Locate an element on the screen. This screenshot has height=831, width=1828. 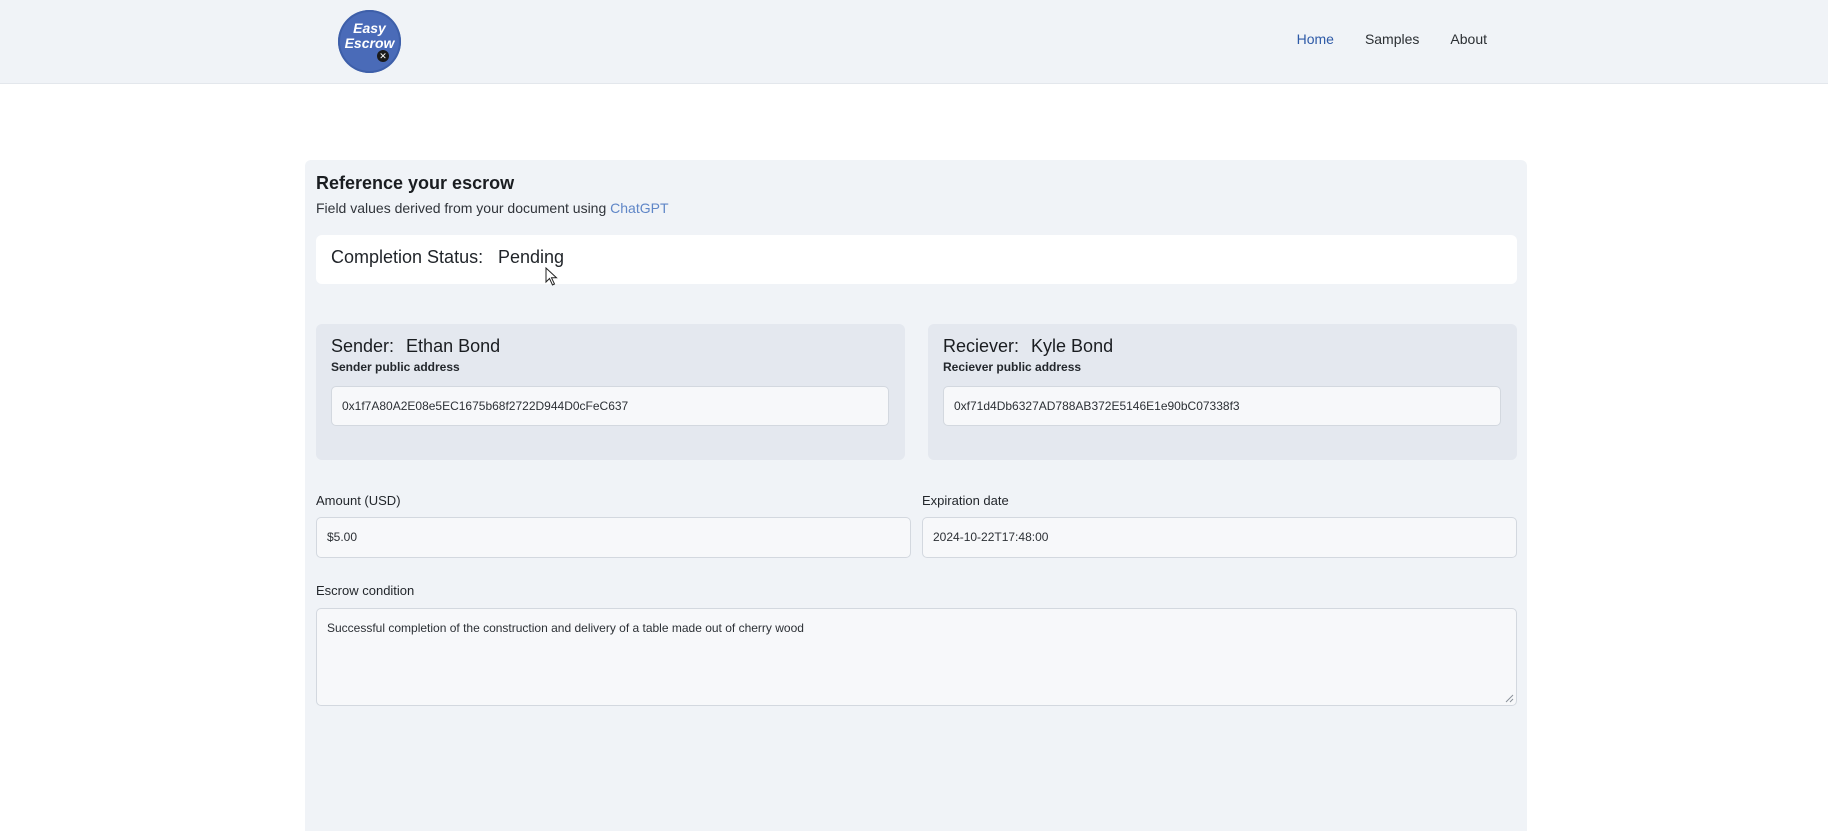
close-icon: ✕ is located at coordinates (383, 56).